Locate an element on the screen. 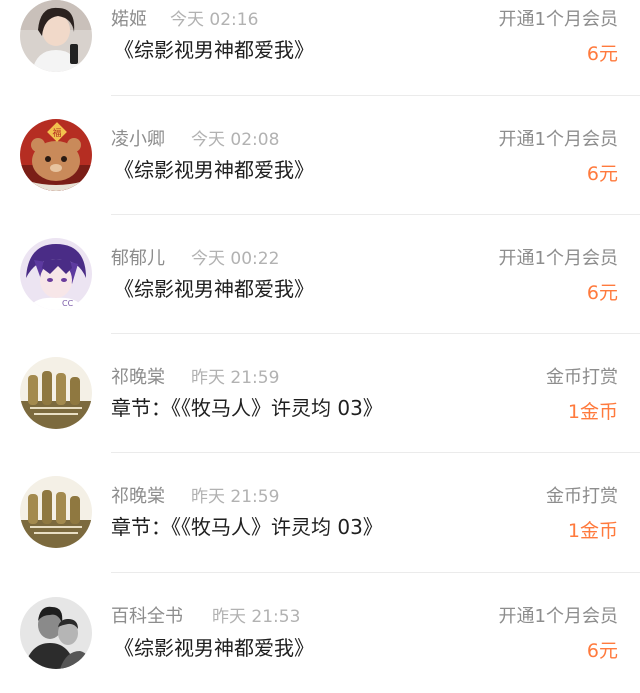 The height and width of the screenshot is (693, 640). svg-text: CC is located at coordinates (68, 303).